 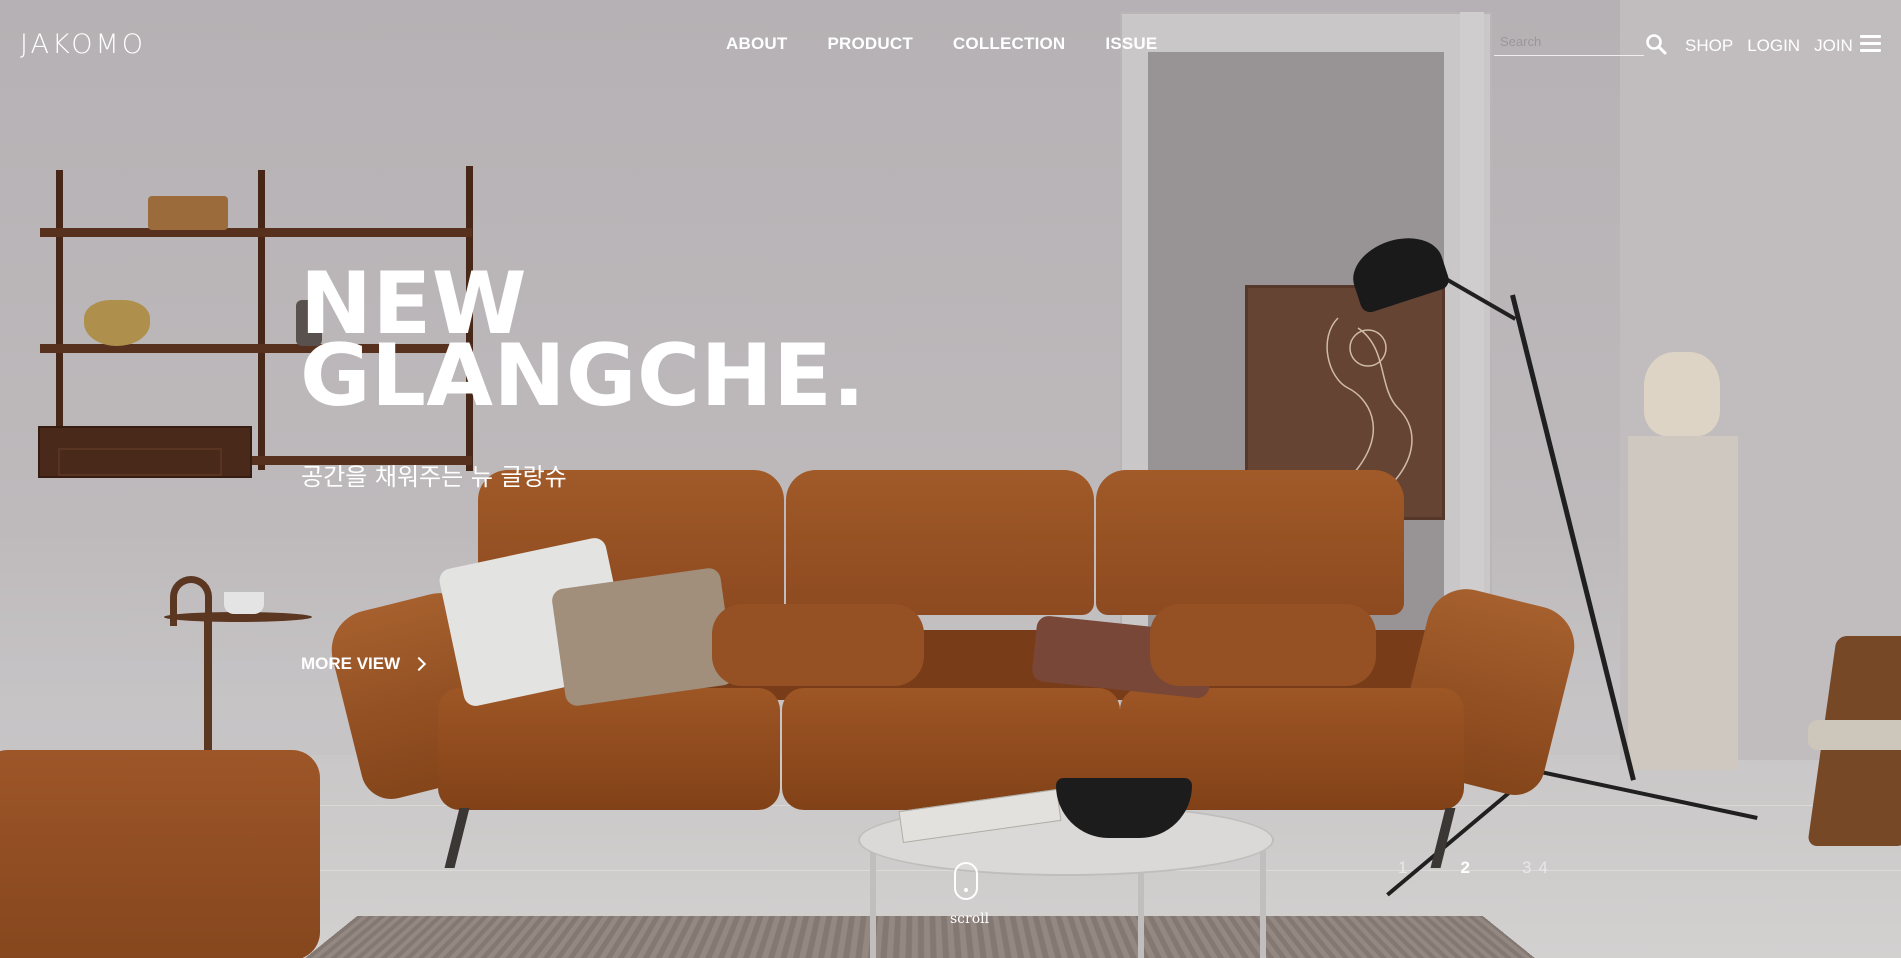 I want to click on nav-item-issue: ISSUE, so click(x=1131, y=44).